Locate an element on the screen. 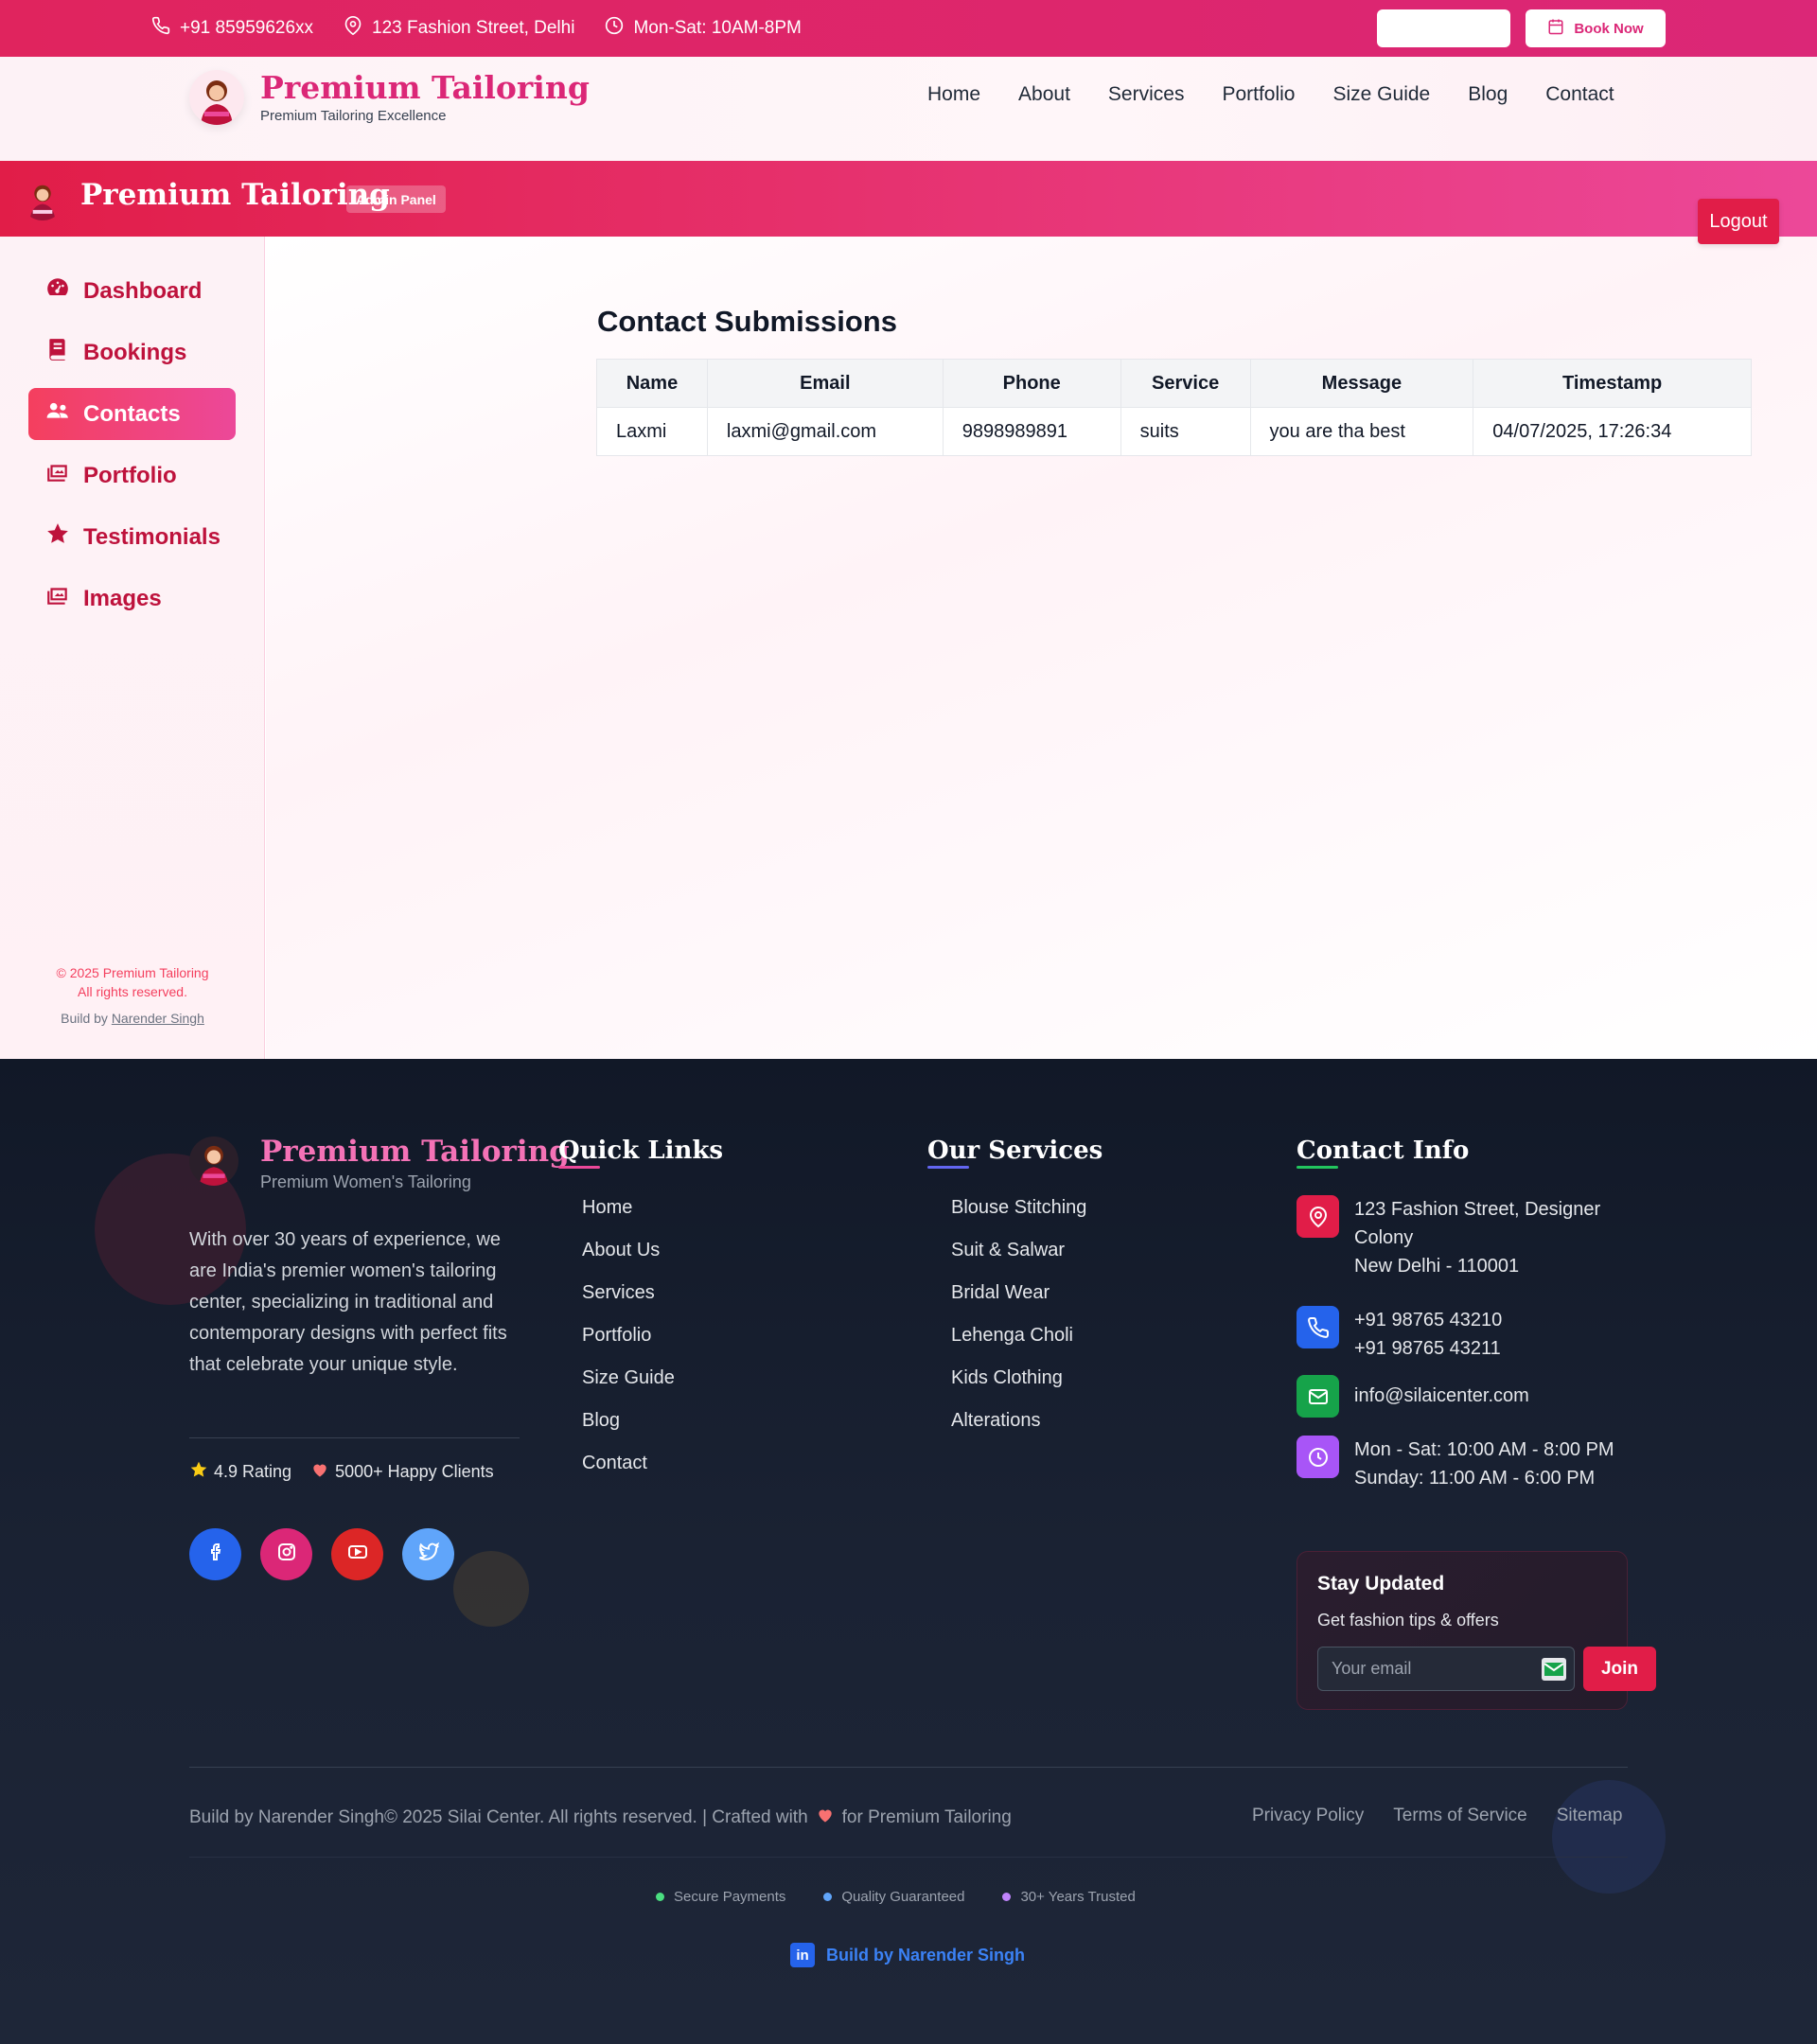 The image size is (1817, 2044). contact-email: info@silaicenter.com is located at coordinates (1468, 1396).